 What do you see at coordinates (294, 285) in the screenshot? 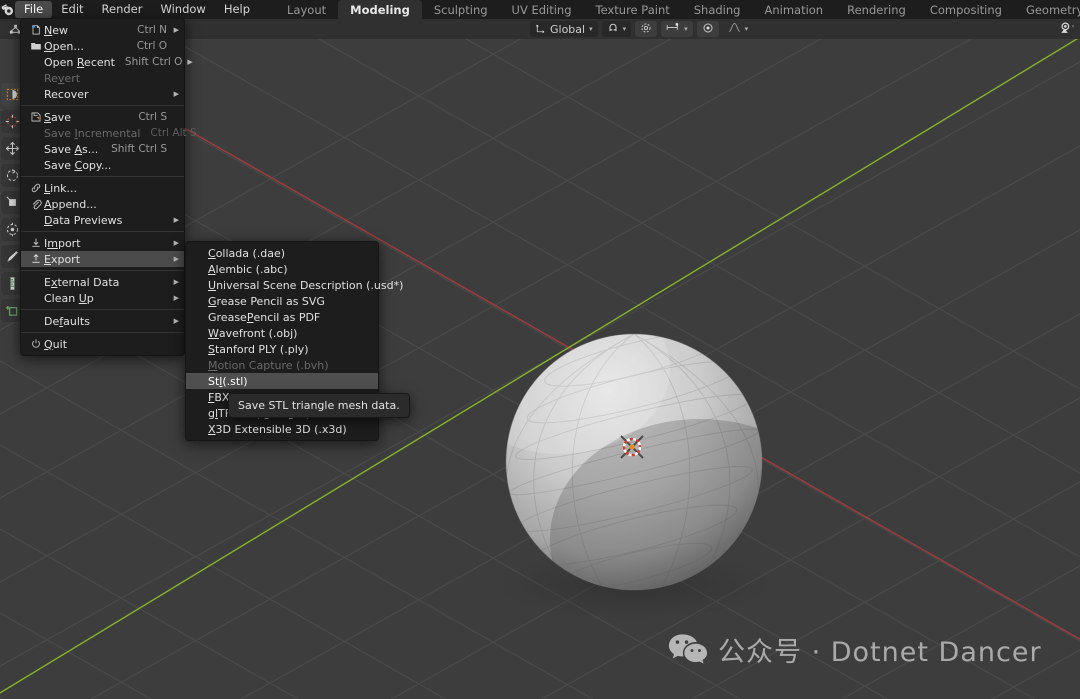
I see `export-item-usd: Universal Scene Description (.usd*)` at bounding box center [294, 285].